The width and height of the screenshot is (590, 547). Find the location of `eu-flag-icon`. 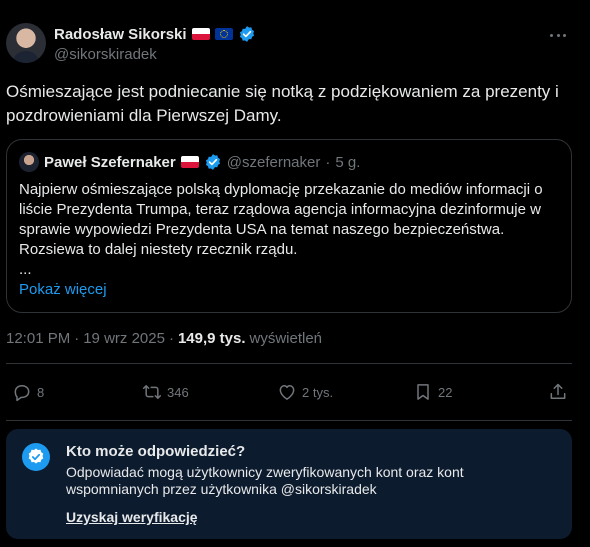

eu-flag-icon is located at coordinates (223, 34).